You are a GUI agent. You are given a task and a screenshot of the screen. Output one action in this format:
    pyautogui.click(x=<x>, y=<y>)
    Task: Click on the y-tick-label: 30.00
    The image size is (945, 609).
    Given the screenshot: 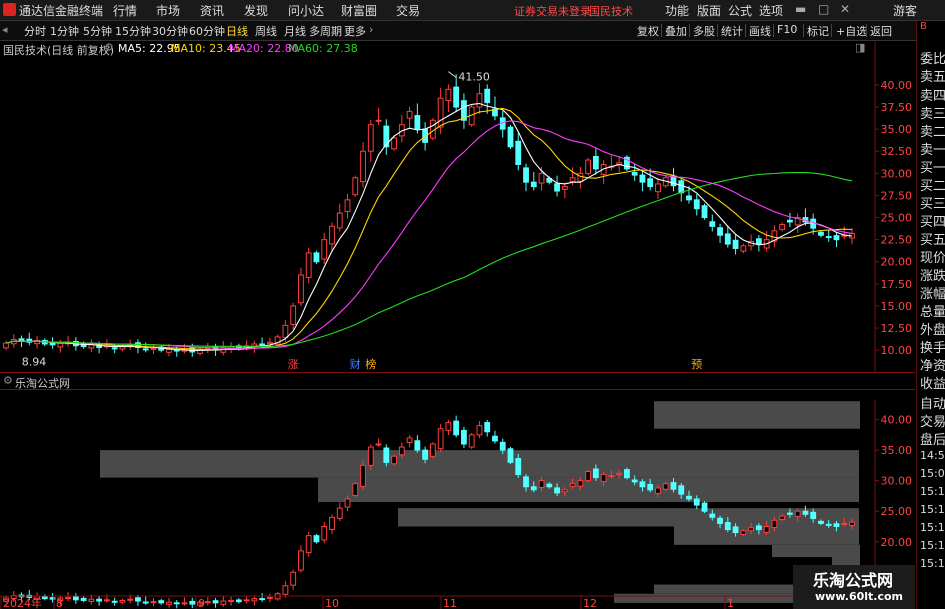 What is the action you would take?
    pyautogui.click(x=897, y=173)
    